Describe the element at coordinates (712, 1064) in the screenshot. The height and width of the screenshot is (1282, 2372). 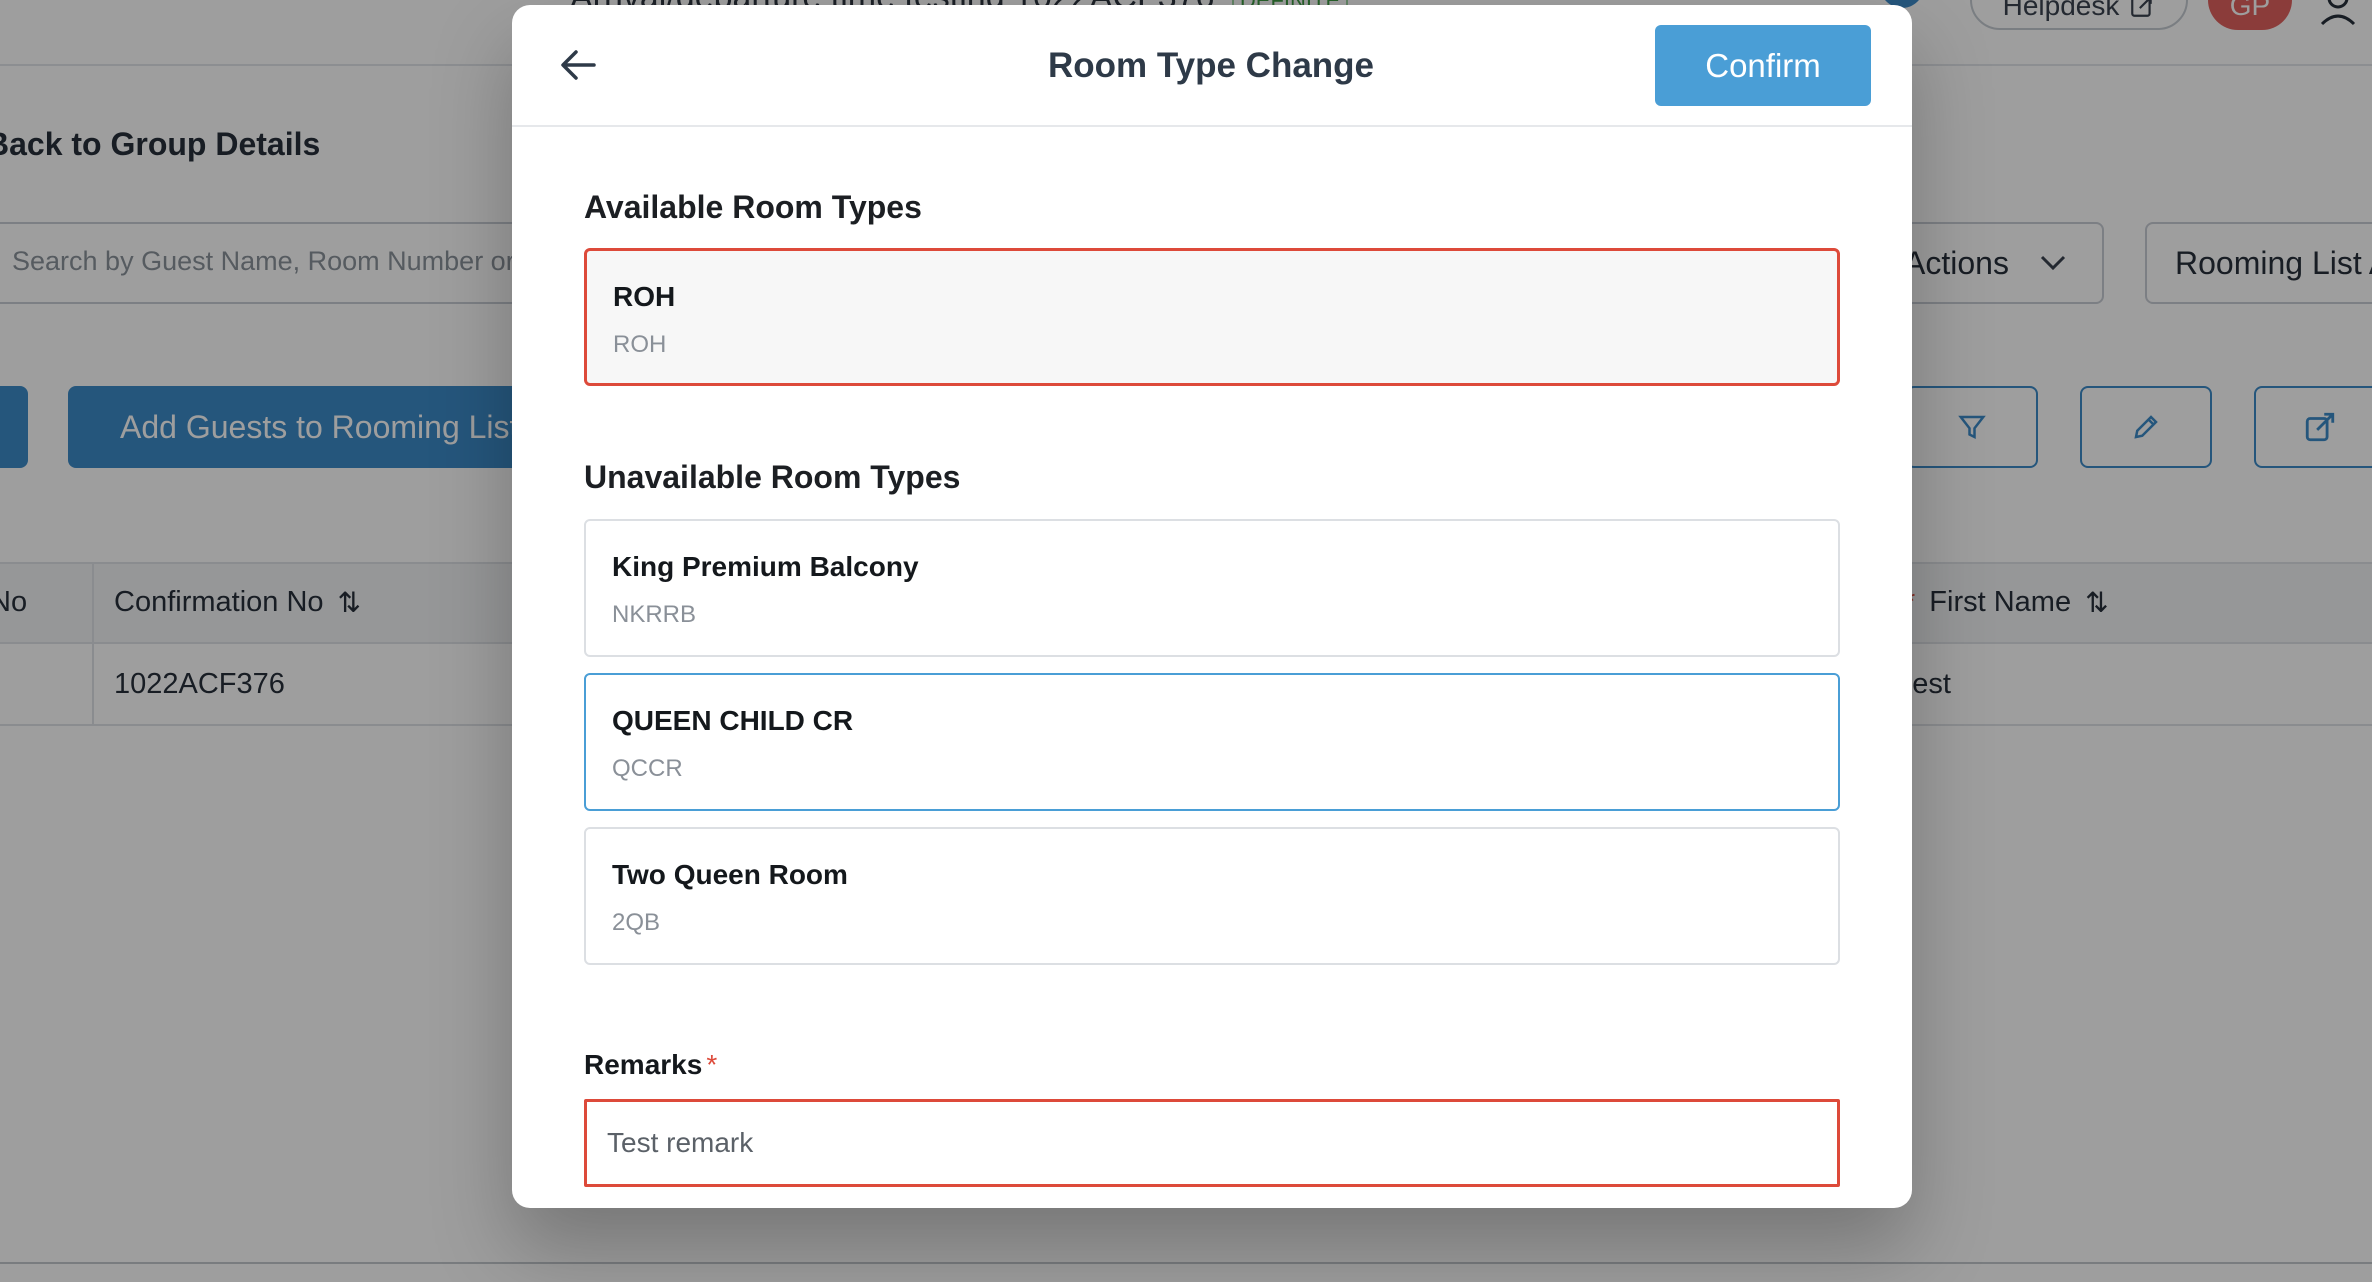
I see `required-marker: *` at that location.